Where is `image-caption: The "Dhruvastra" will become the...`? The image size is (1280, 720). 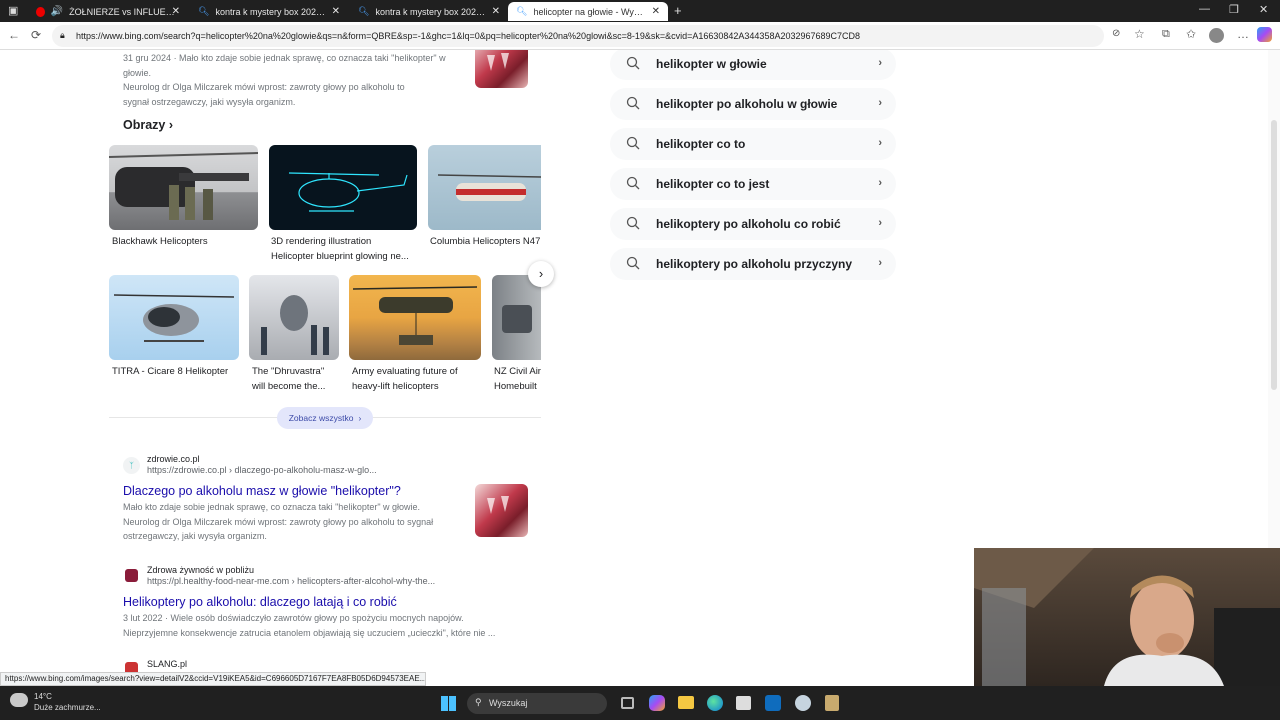
image-caption: The "Dhruvastra" will become the... is located at coordinates (289, 379).